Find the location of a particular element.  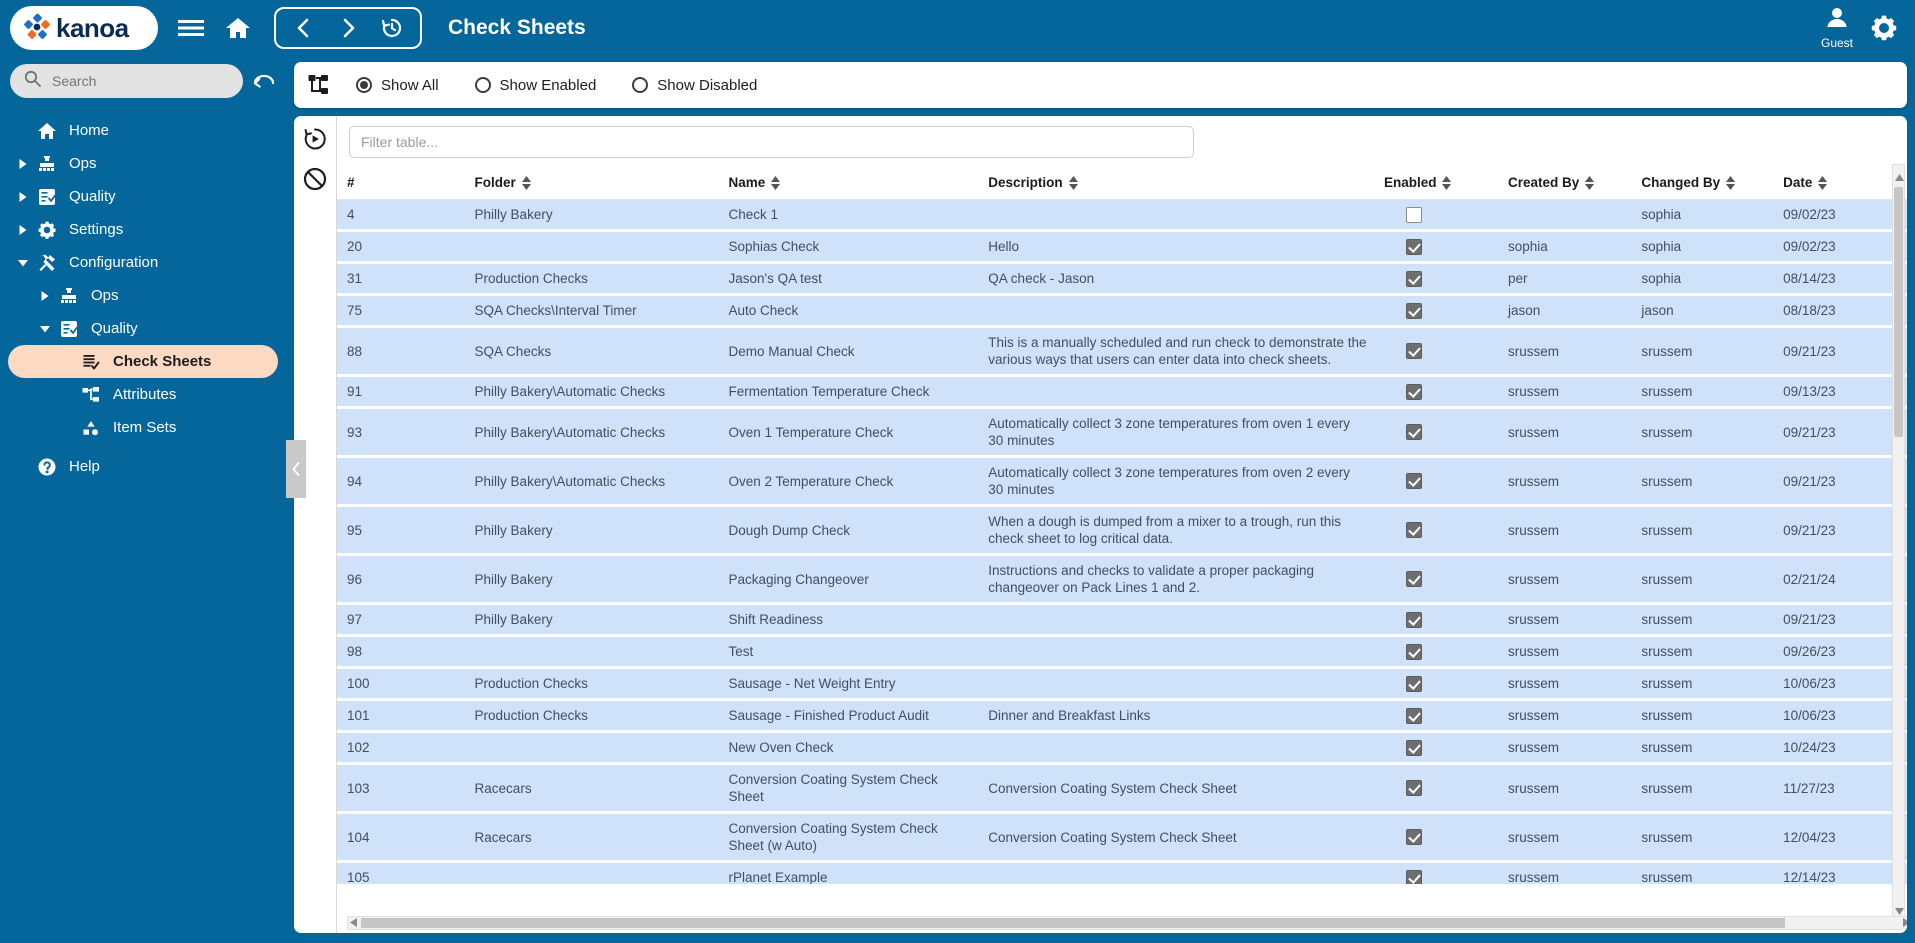

chevron-down-icon is located at coordinates (23, 263).